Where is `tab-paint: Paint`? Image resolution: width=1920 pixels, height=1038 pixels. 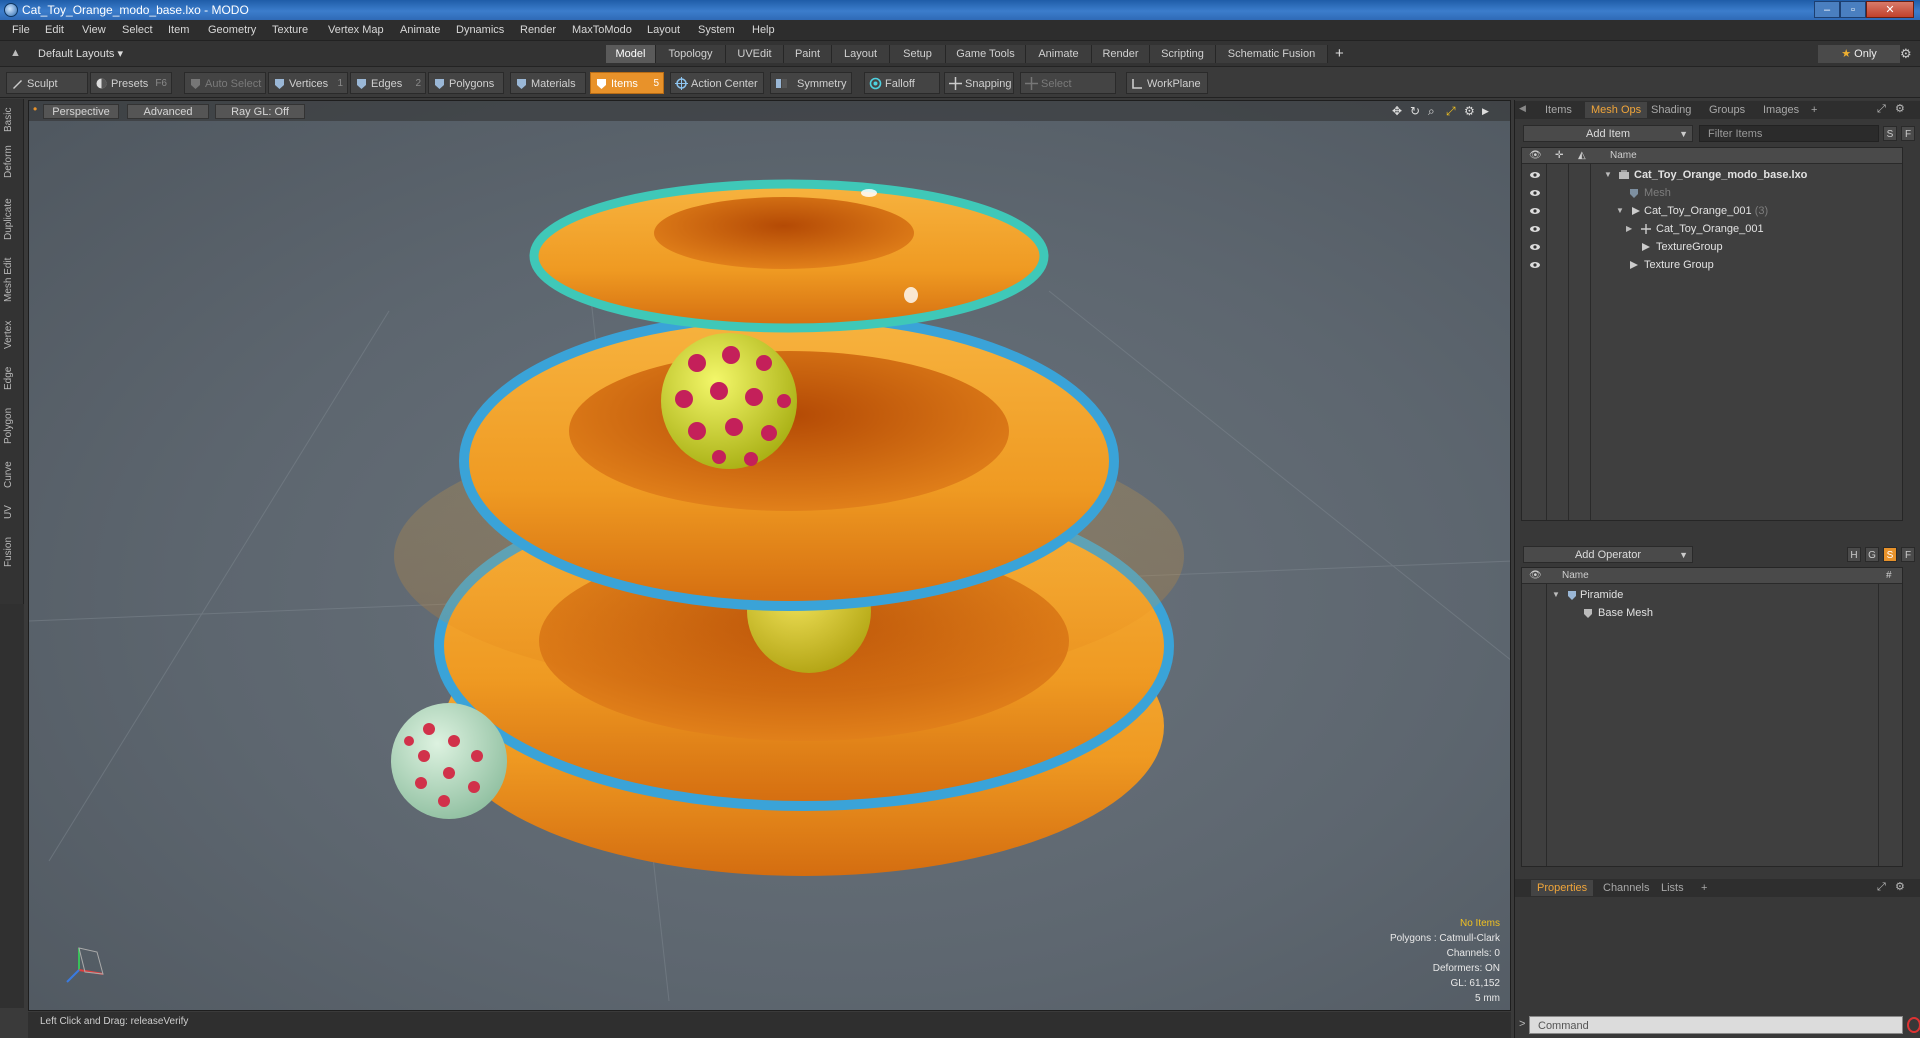
tab-paint: Paint is located at coordinates (808, 54).